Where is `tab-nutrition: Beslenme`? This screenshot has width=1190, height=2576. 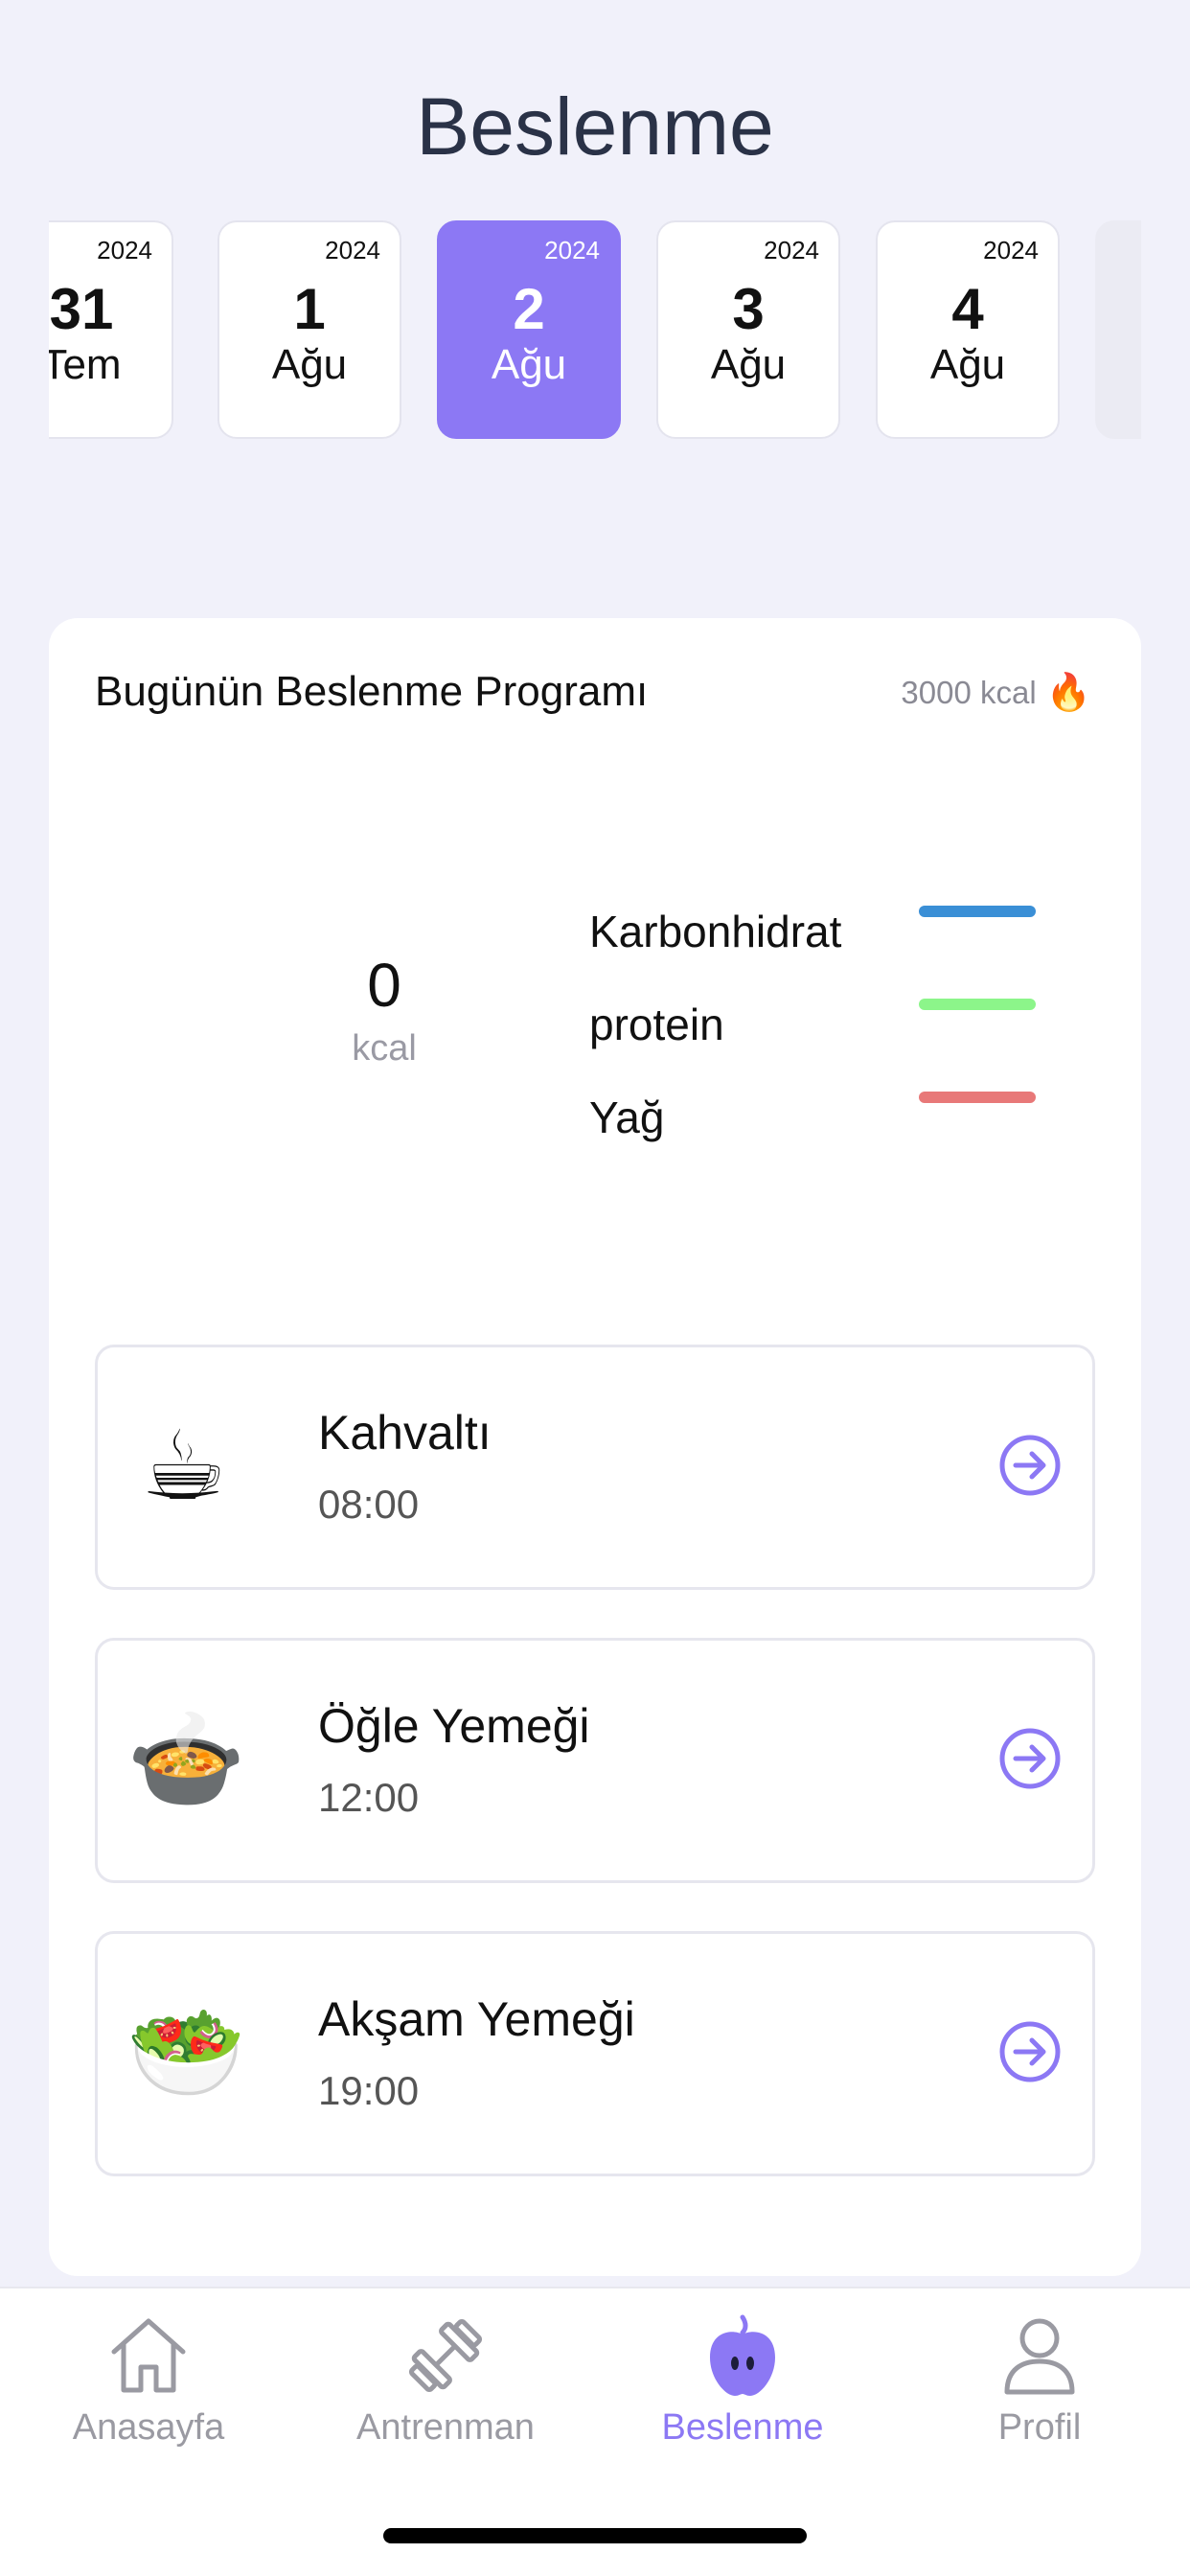
tab-nutrition: Beslenme is located at coordinates (743, 2379).